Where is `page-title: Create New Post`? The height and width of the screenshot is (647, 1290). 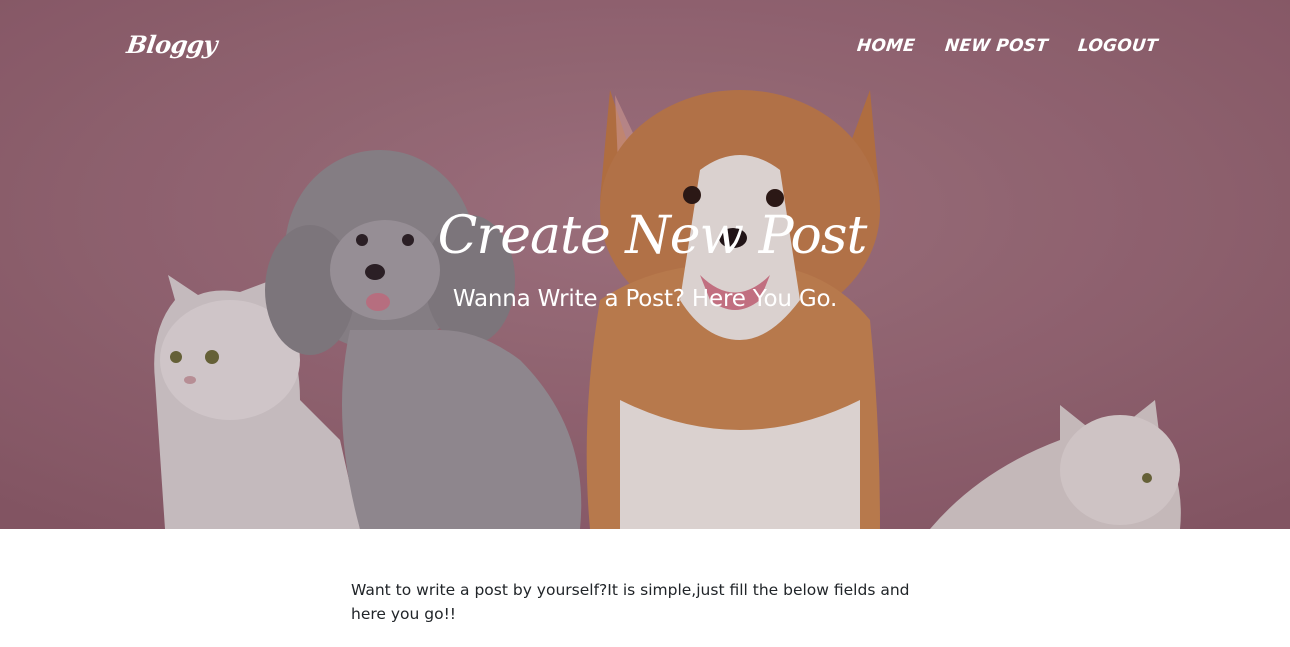
page-title: Create New Post is located at coordinates (652, 236).